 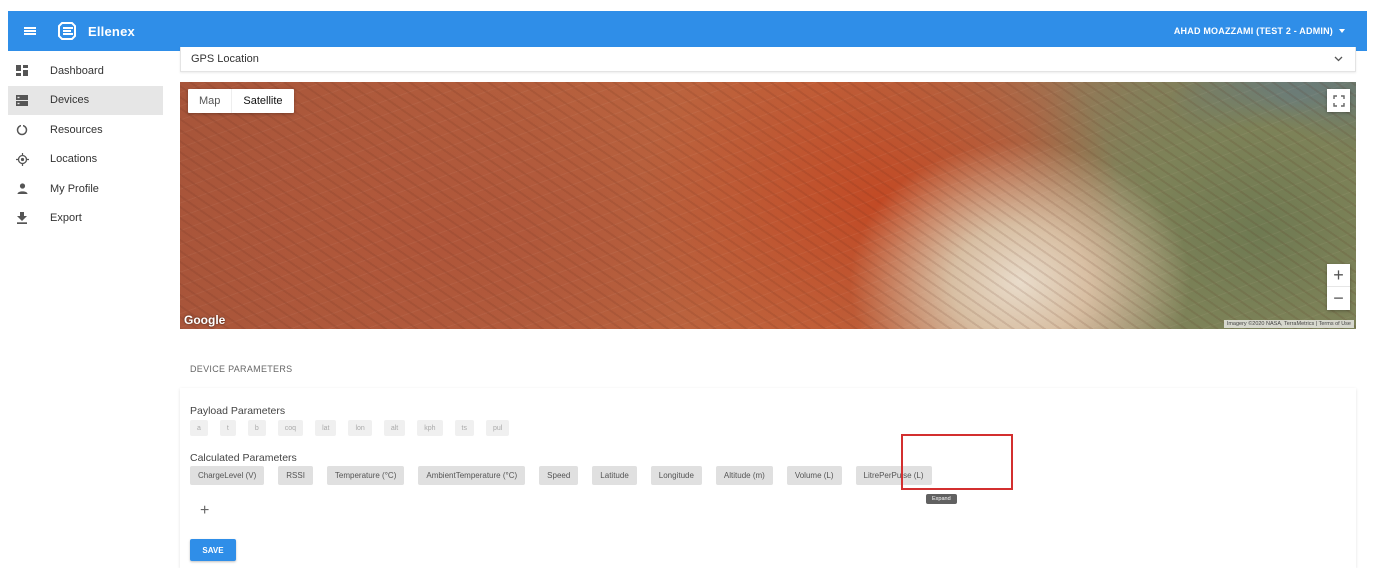 What do you see at coordinates (290, 428) in the screenshot?
I see `payload-chip: coq` at bounding box center [290, 428].